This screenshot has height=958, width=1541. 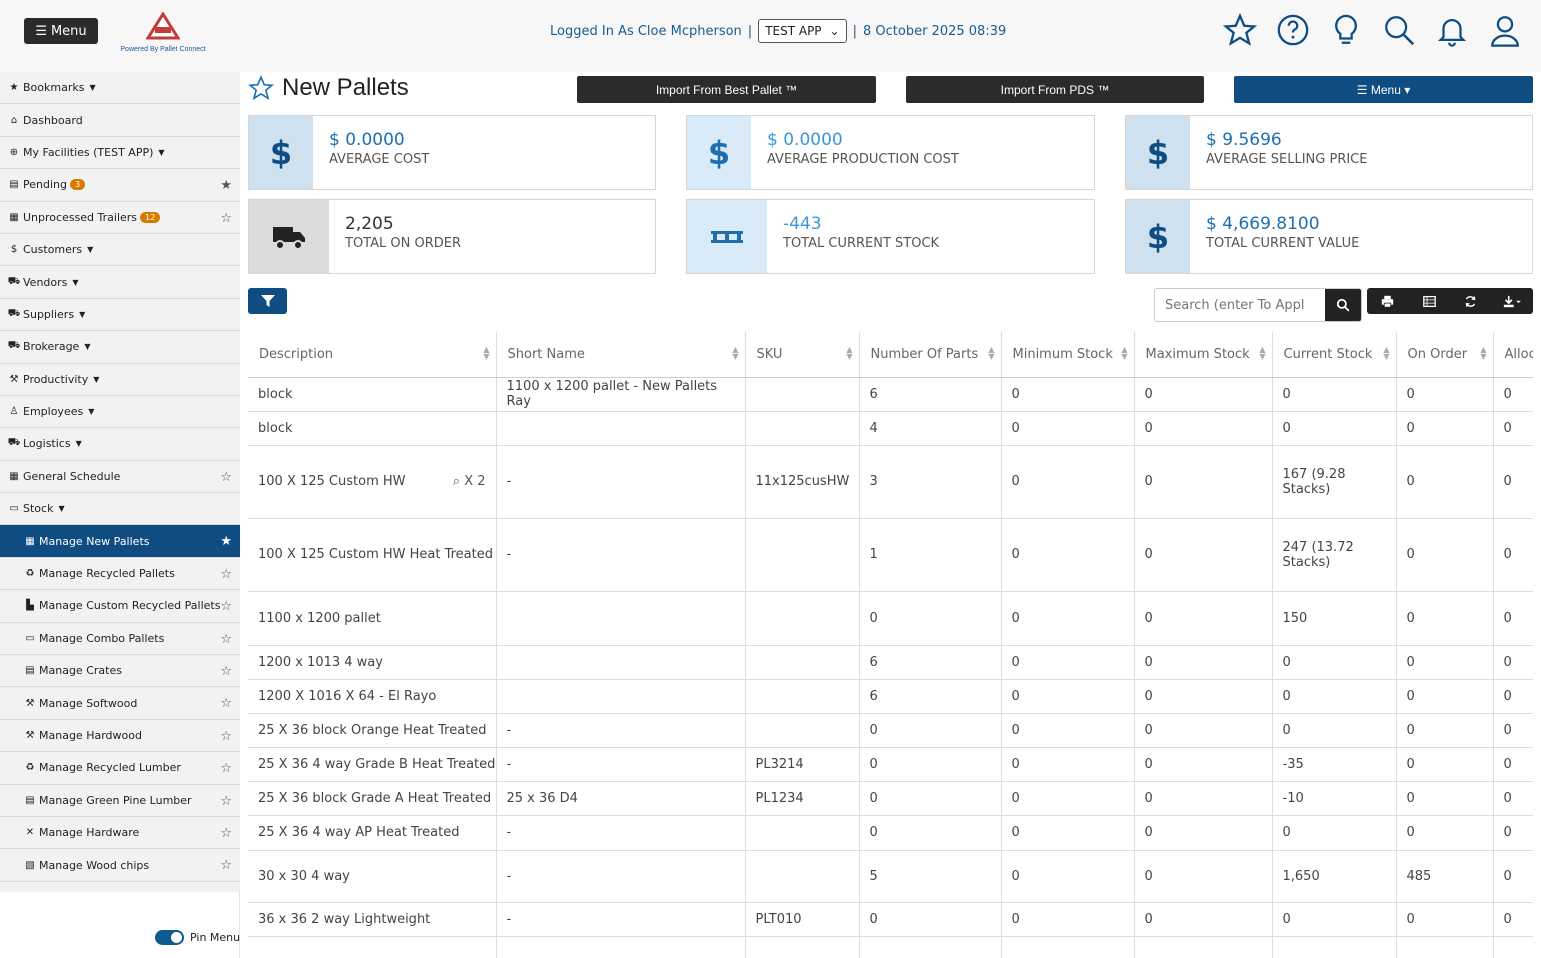 What do you see at coordinates (91, 412) in the screenshot?
I see `caret-down-icon: ▼` at bounding box center [91, 412].